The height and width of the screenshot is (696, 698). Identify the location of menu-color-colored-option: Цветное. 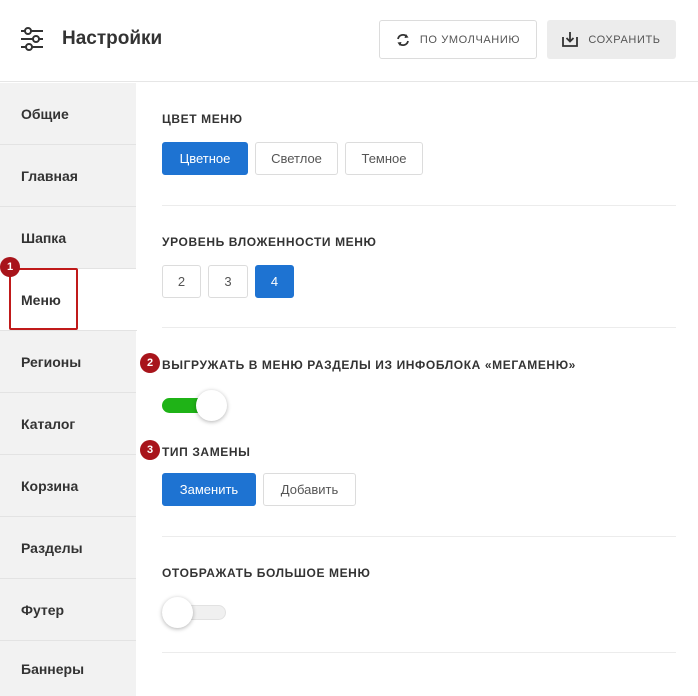
(205, 158).